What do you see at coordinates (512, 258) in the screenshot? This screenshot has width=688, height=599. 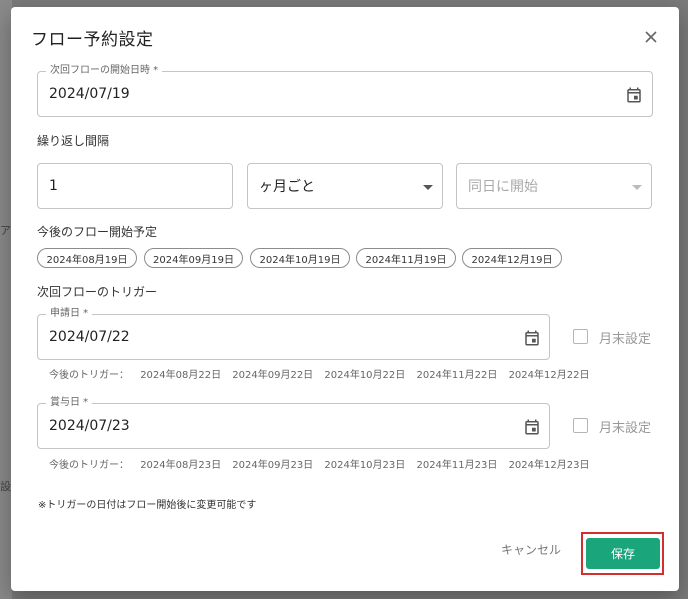 I see `upcoming-date-chip: 2024年12月19日` at bounding box center [512, 258].